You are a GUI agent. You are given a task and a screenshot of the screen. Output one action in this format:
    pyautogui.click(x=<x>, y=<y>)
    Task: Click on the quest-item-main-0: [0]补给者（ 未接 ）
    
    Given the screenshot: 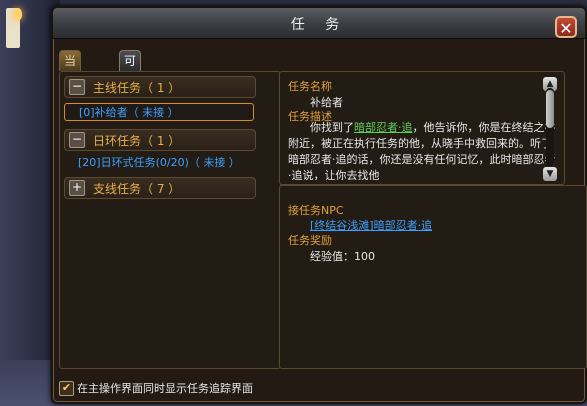 What is the action you would take?
    pyautogui.click(x=159, y=112)
    